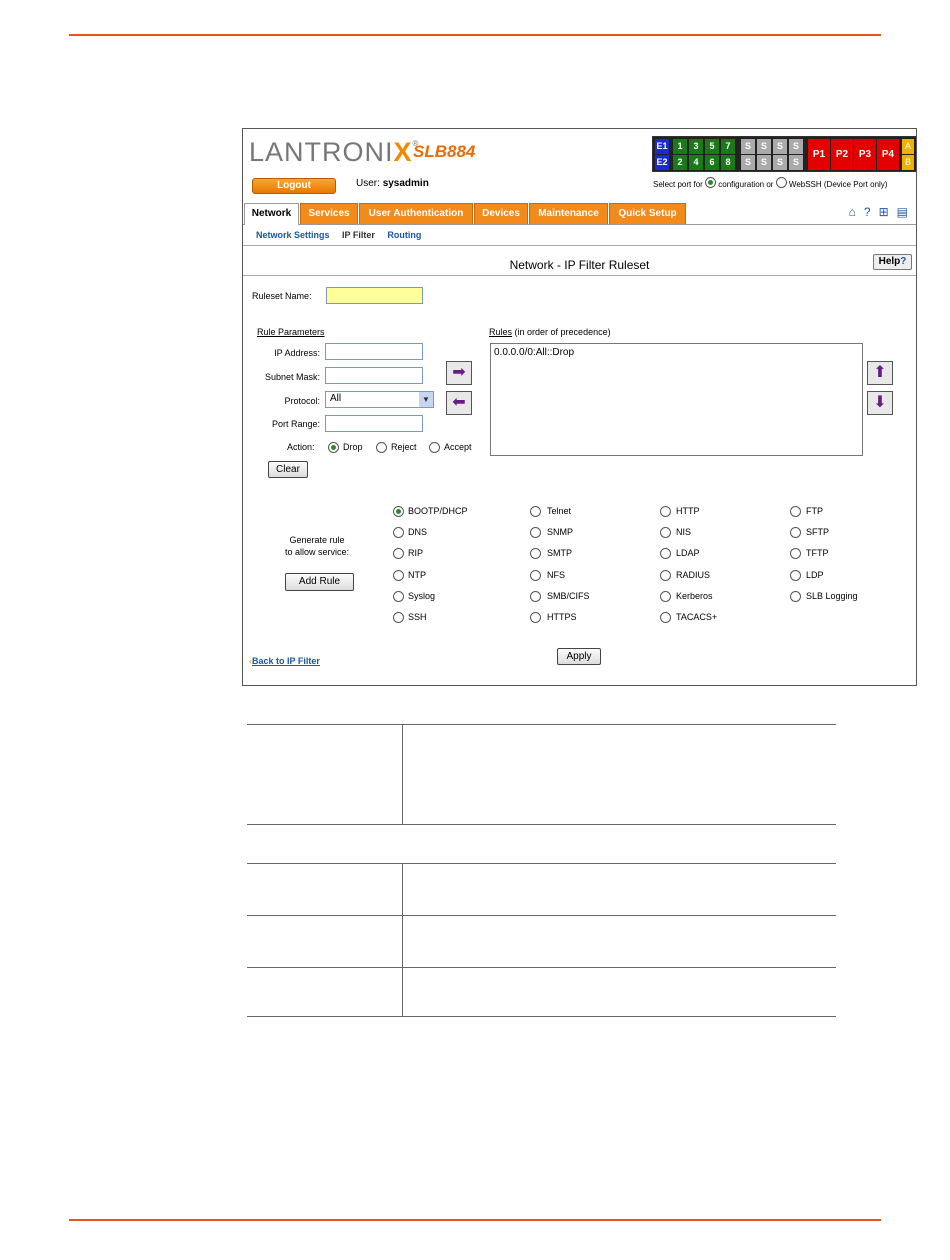  What do you see at coordinates (711, 182) in the screenshot?
I see `config-radio` at bounding box center [711, 182].